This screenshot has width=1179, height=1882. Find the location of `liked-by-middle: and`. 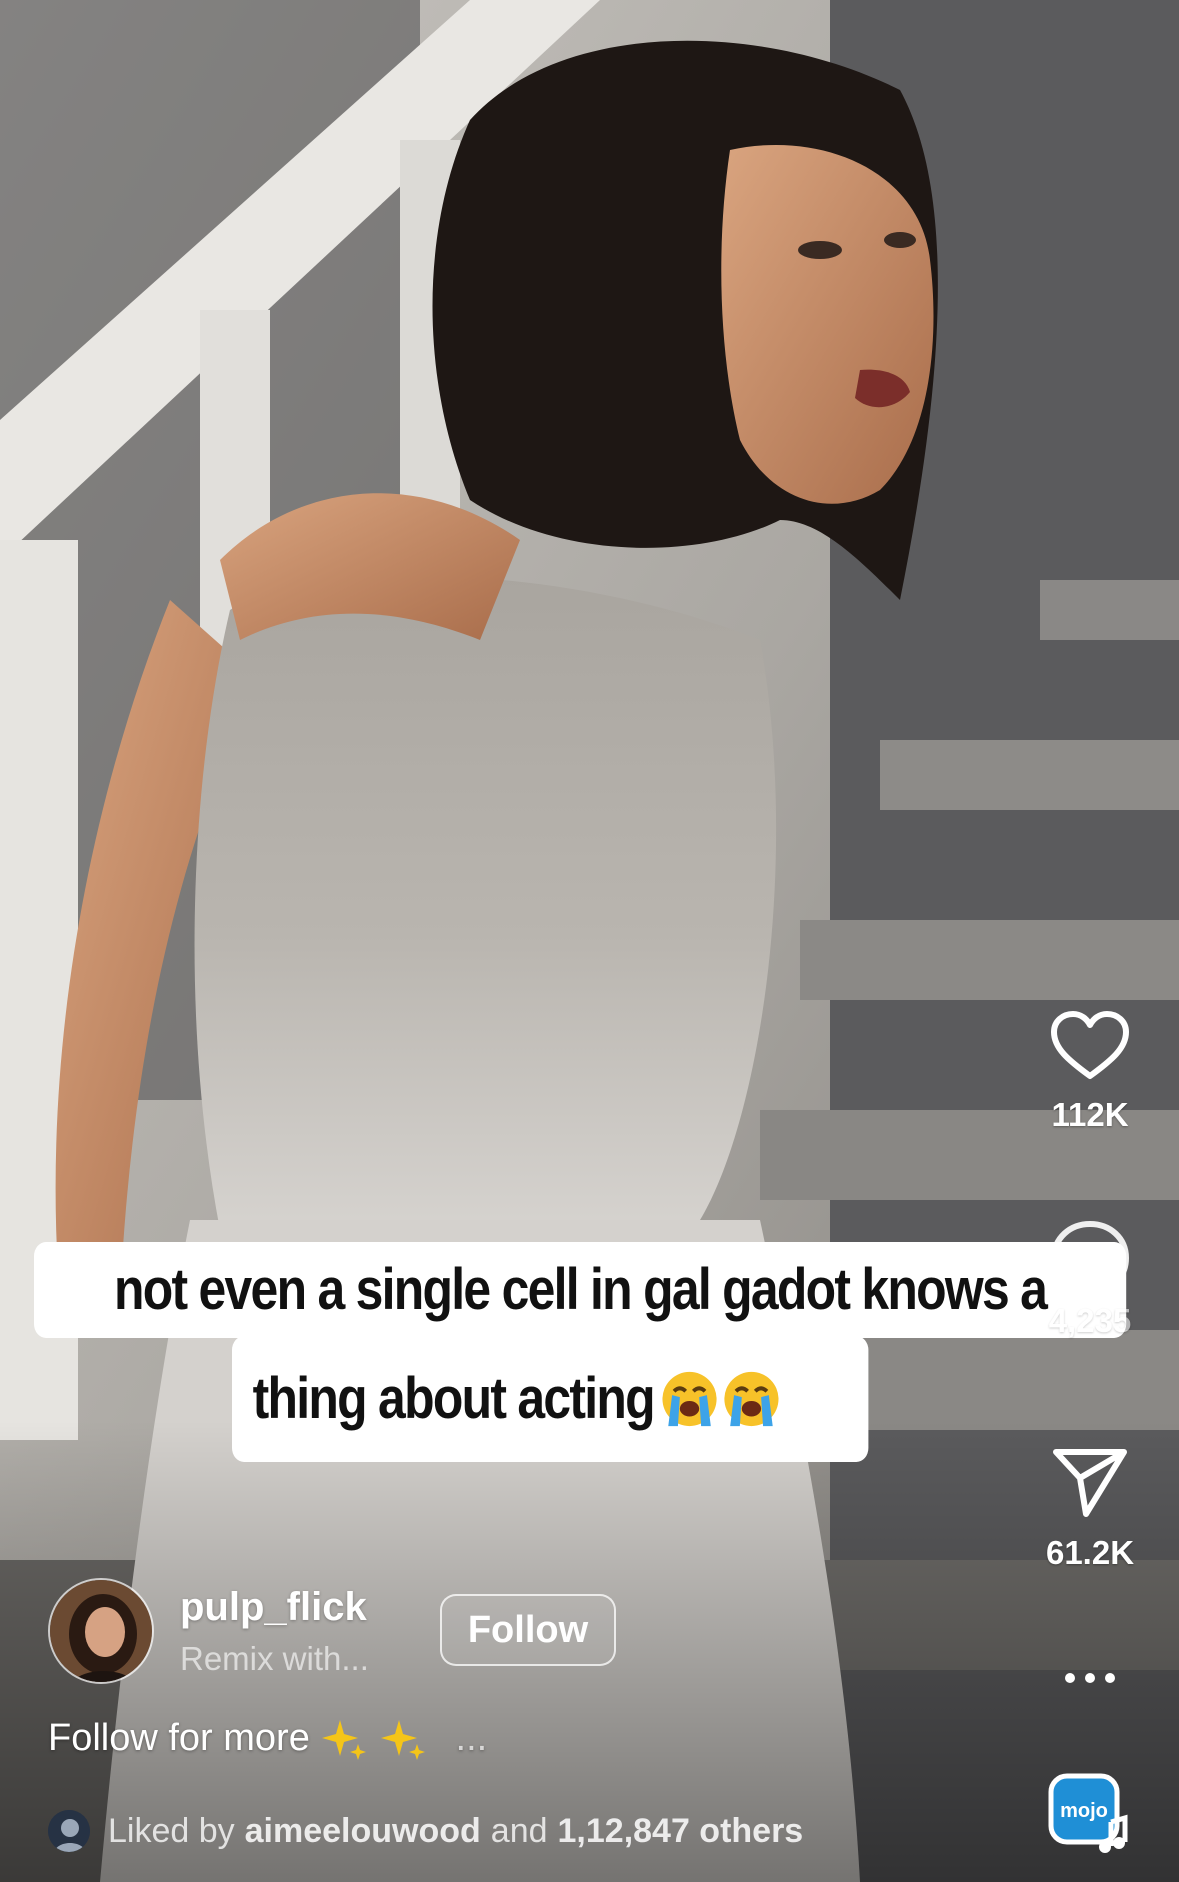

liked-by-middle: and is located at coordinates (519, 1830).